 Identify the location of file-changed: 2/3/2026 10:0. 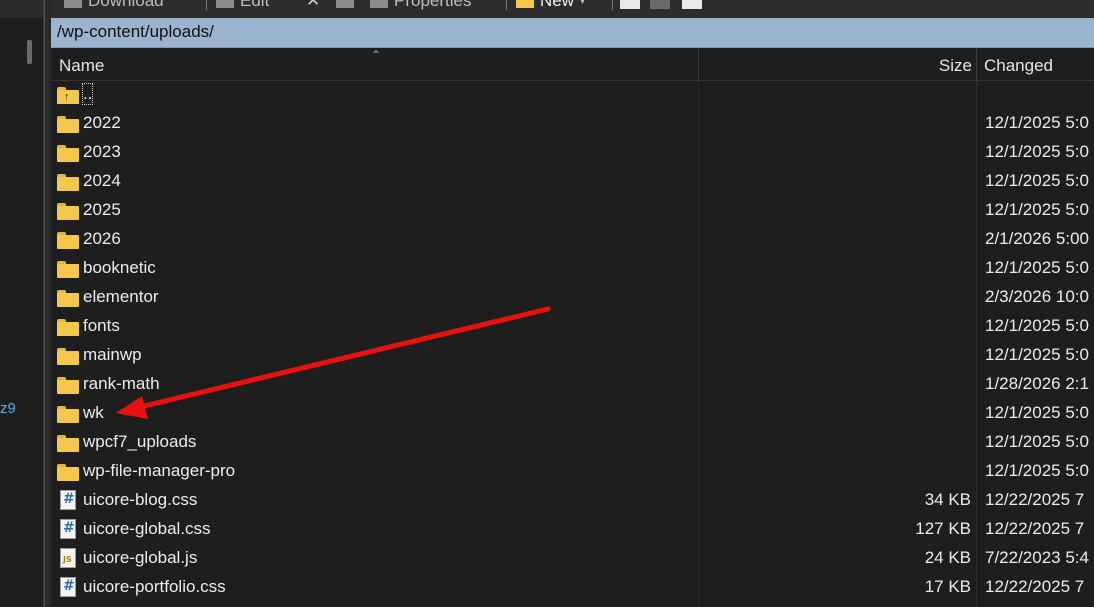
(1037, 296).